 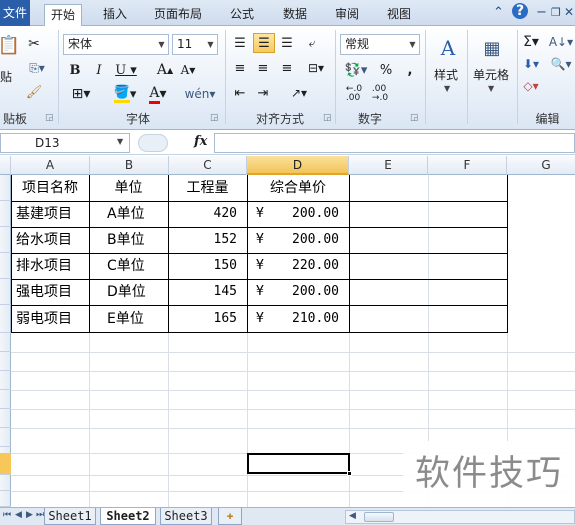 I want to click on table-cell: 145, so click(x=207, y=292).